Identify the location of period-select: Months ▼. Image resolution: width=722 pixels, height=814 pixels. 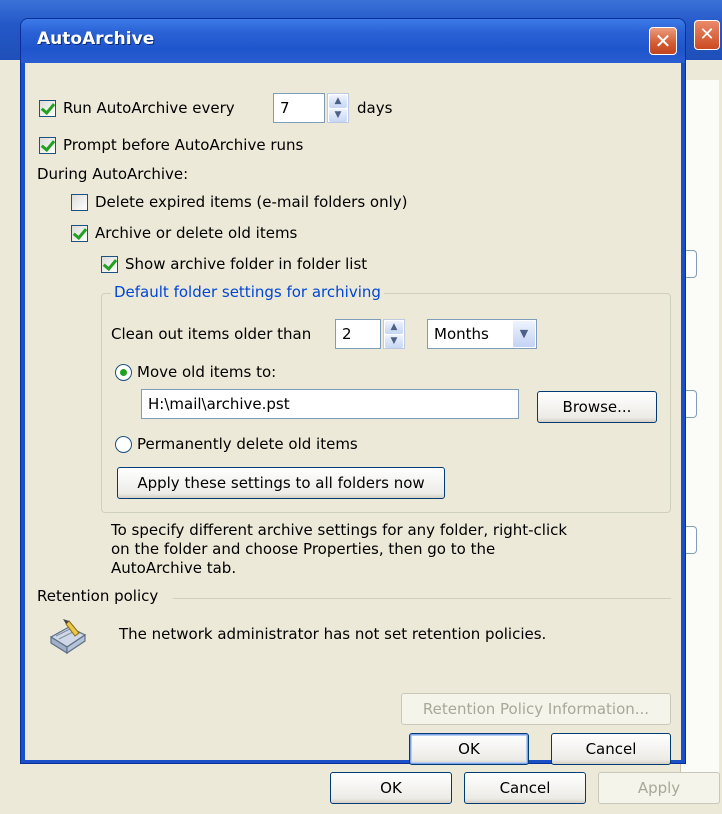
(482, 334).